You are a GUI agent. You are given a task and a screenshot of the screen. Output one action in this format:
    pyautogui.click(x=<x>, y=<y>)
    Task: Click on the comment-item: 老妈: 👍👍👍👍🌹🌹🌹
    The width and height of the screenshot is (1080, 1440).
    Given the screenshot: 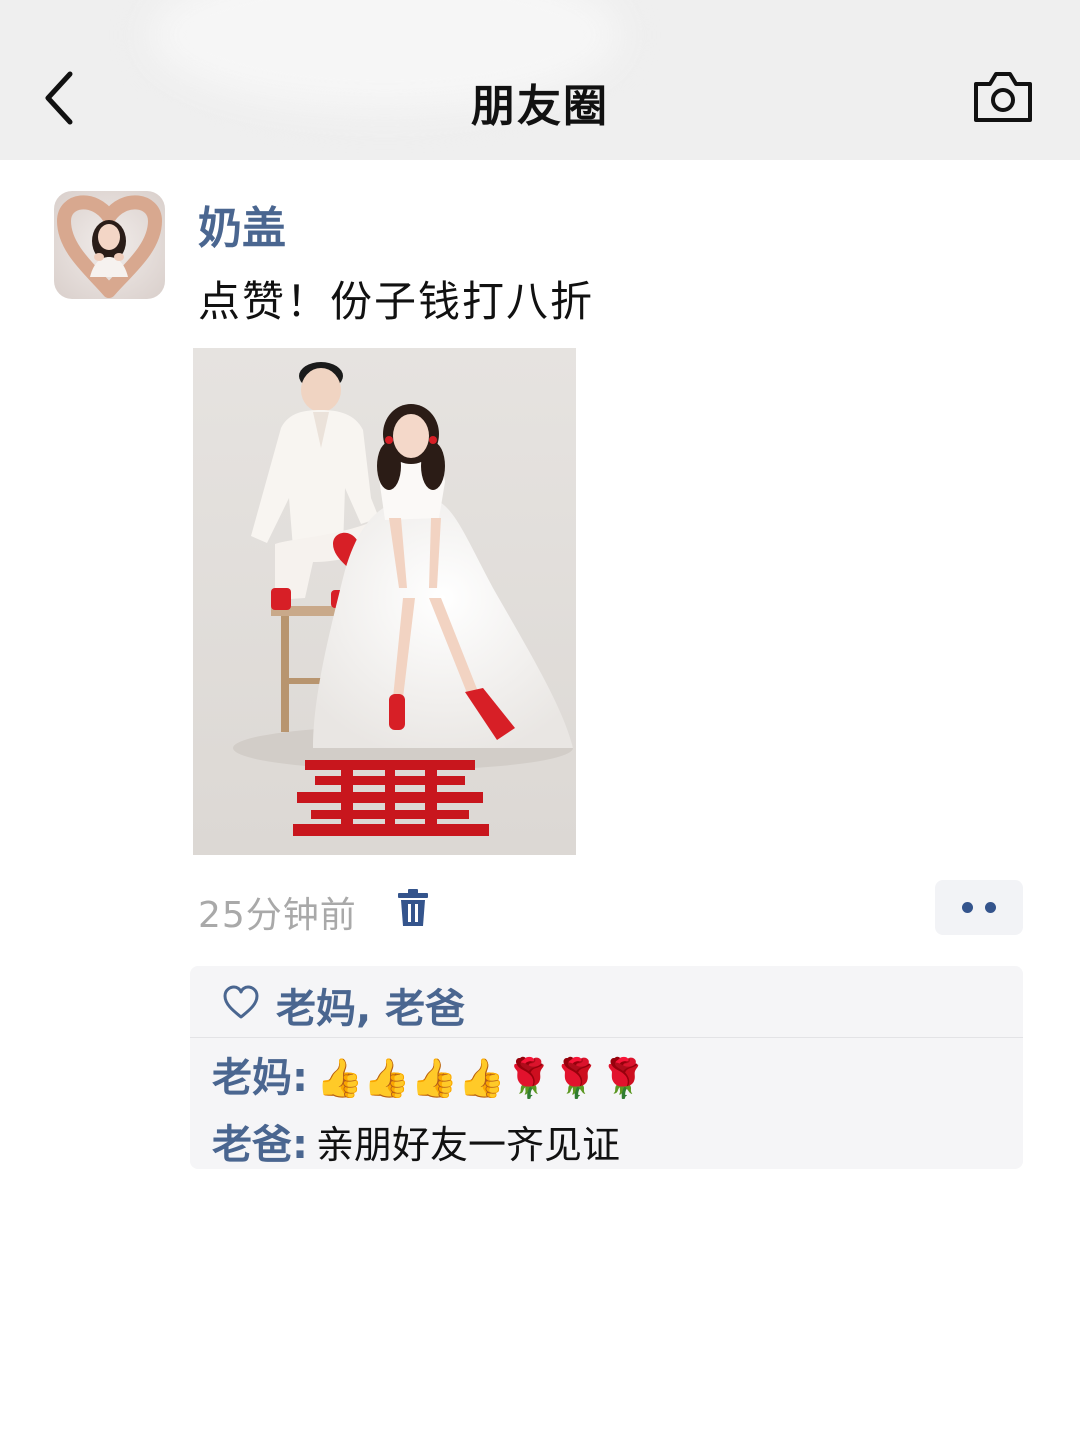 What is the action you would take?
    pyautogui.click(x=429, y=1074)
    